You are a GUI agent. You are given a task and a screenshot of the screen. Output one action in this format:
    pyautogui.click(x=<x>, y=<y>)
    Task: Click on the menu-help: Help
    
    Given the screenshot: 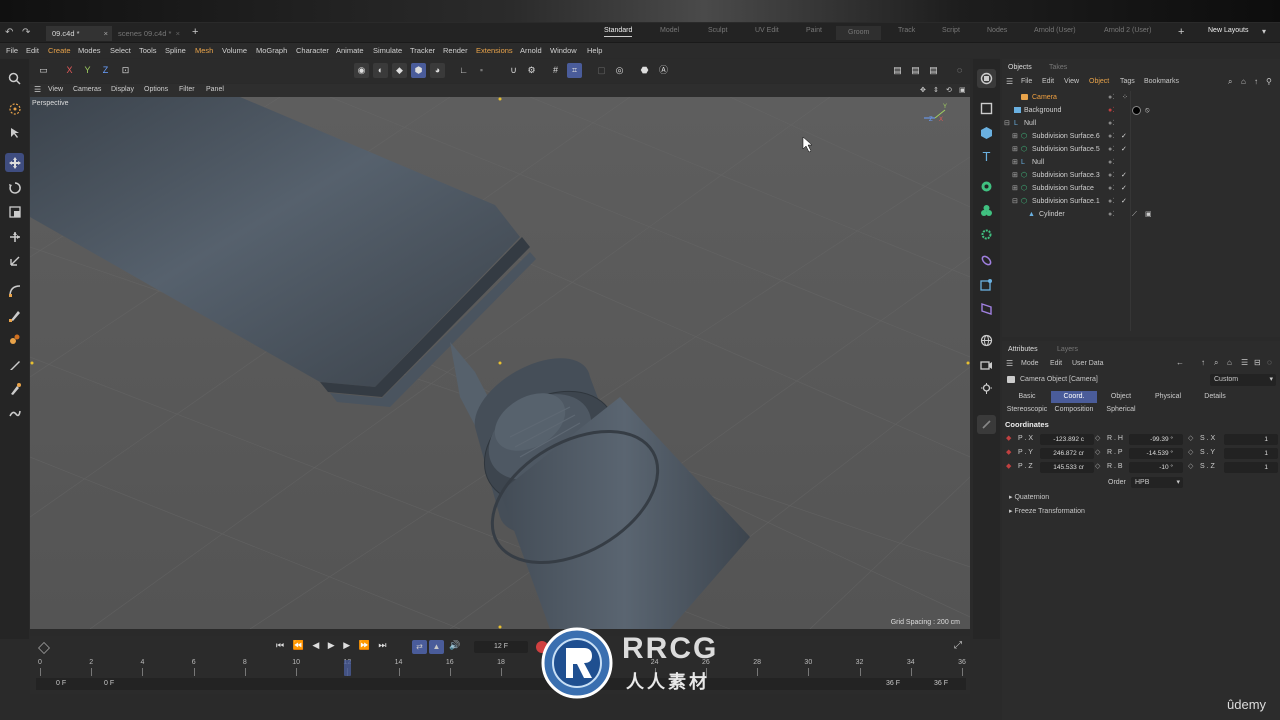 What is the action you would take?
    pyautogui.click(x=594, y=50)
    